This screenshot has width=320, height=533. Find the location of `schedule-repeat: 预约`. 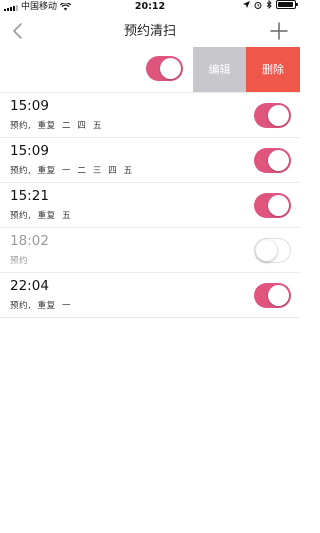

schedule-repeat: 预约 is located at coordinates (19, 261).